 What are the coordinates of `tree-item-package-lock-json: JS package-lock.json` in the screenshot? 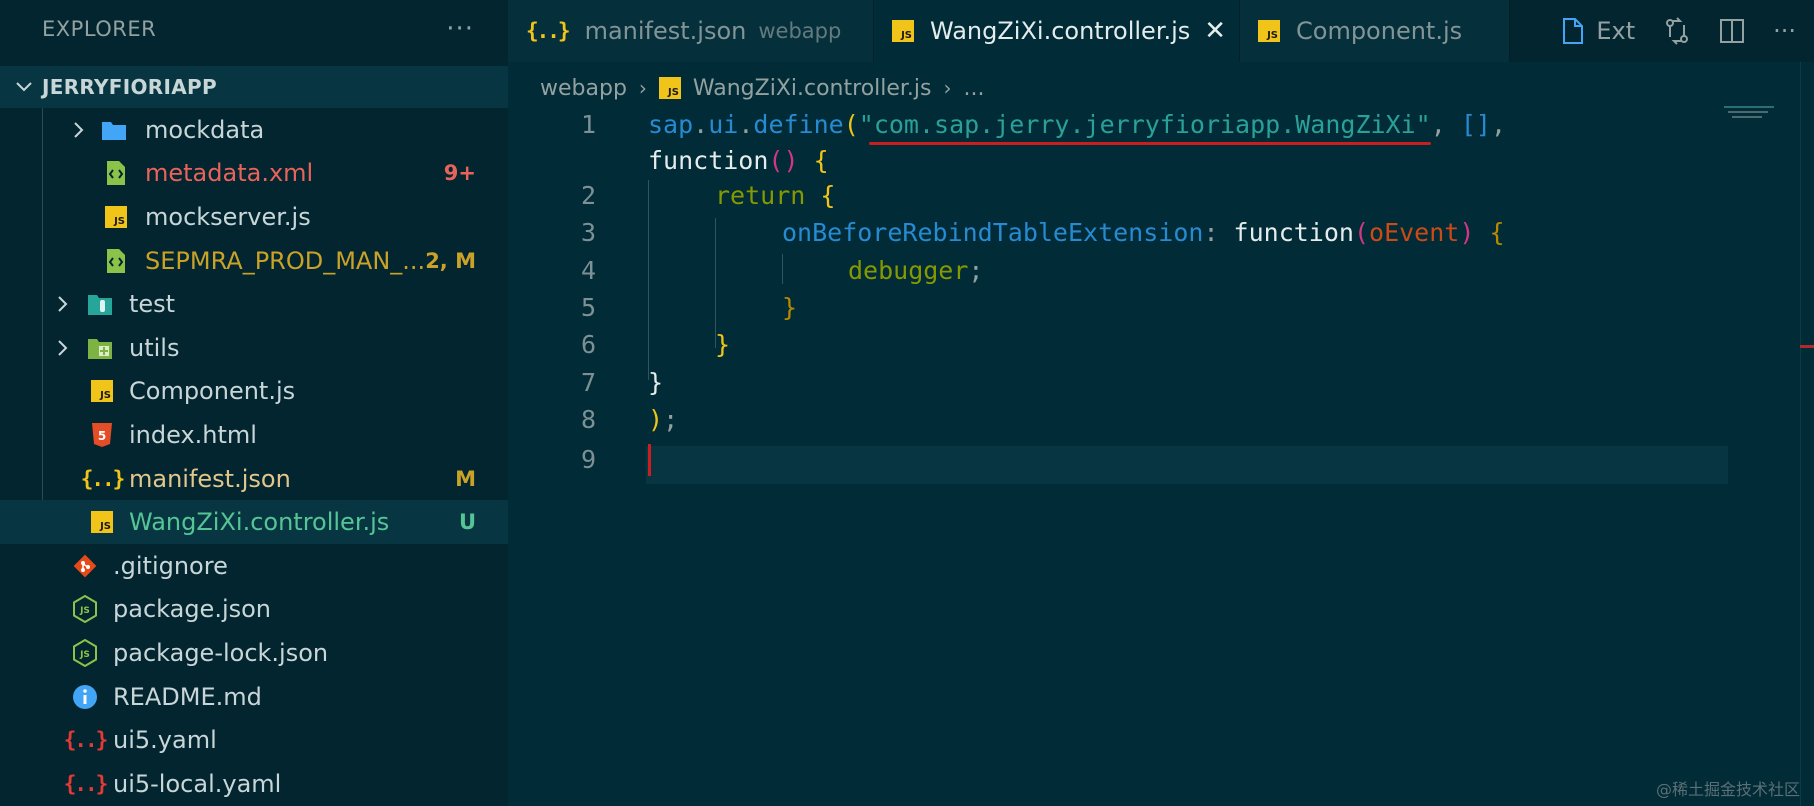 It's located at (254, 653).